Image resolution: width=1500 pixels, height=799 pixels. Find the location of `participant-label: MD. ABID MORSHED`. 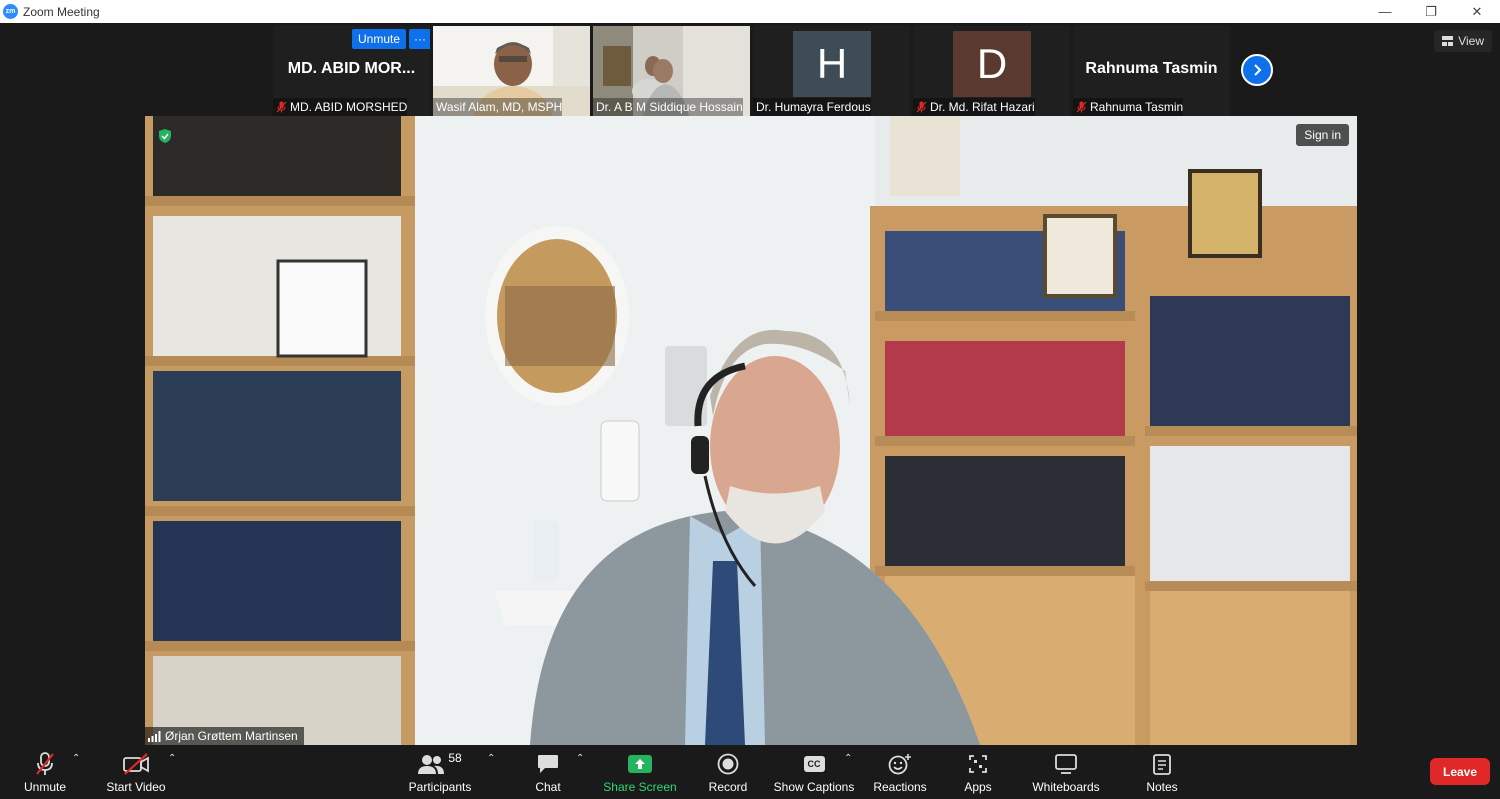

participant-label: MD. ABID MORSHED is located at coordinates (340, 107).